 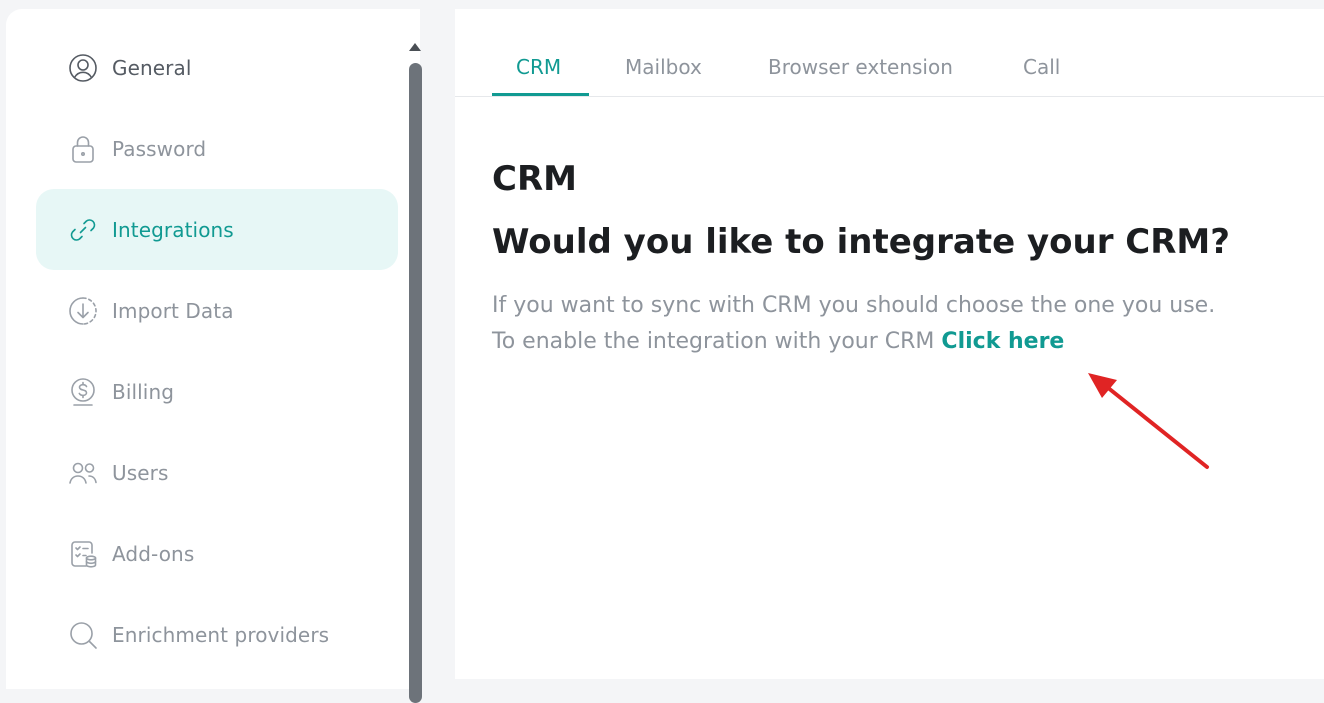 I want to click on sidebar-item-label: Add-ons, so click(x=153, y=553).